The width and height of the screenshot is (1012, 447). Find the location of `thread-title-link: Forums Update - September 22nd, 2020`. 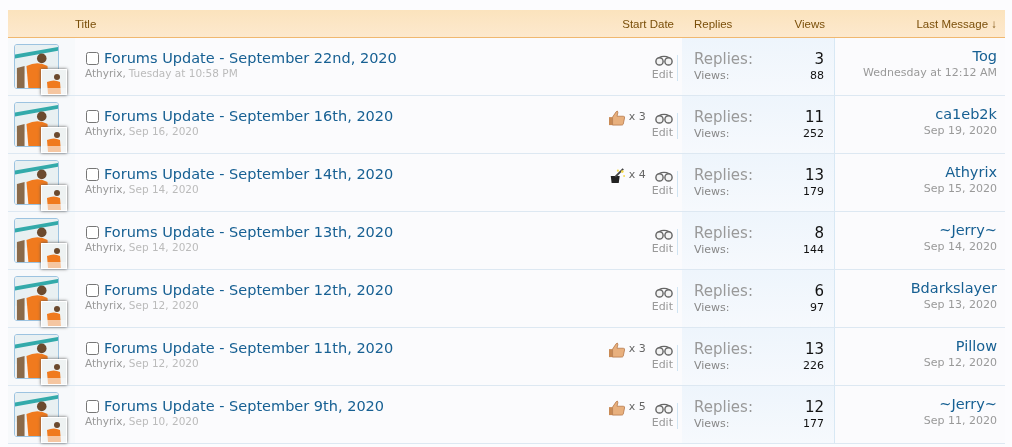

thread-title-link: Forums Update - September 22nd, 2020 is located at coordinates (250, 58).